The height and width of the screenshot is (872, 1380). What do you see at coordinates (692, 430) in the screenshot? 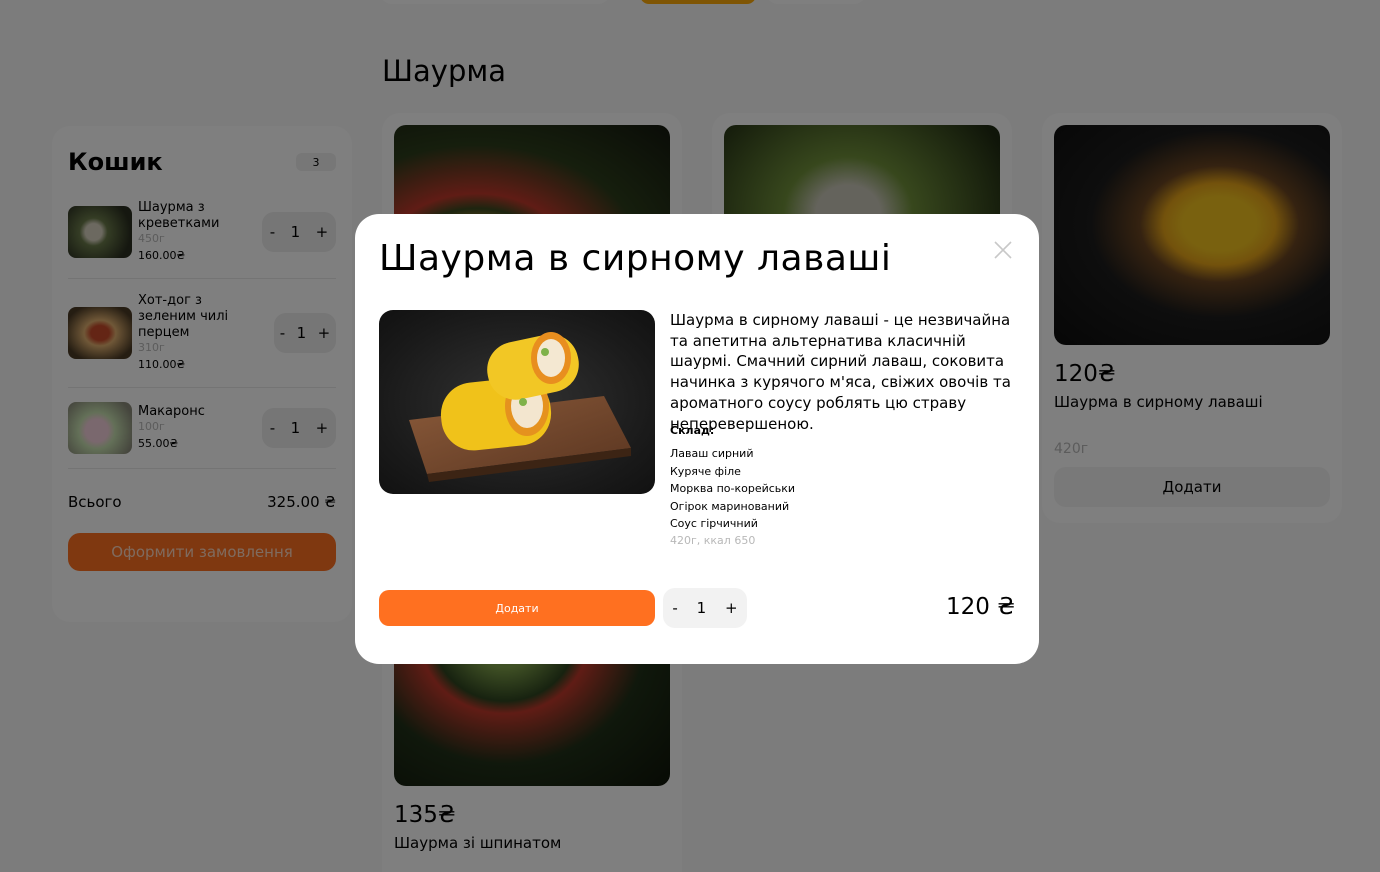
I see `ingredients-label: Склад:` at bounding box center [692, 430].